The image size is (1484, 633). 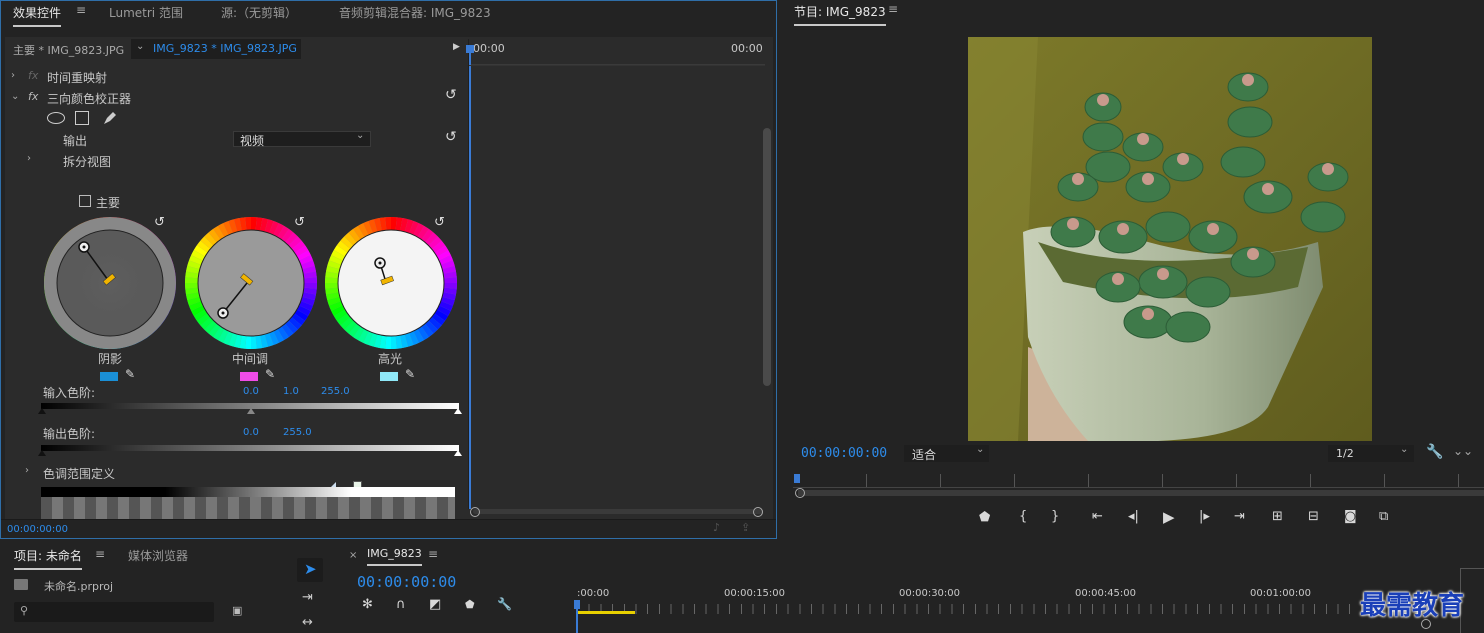 What do you see at coordinates (458, 453) in the screenshot?
I see `output-white-slider` at bounding box center [458, 453].